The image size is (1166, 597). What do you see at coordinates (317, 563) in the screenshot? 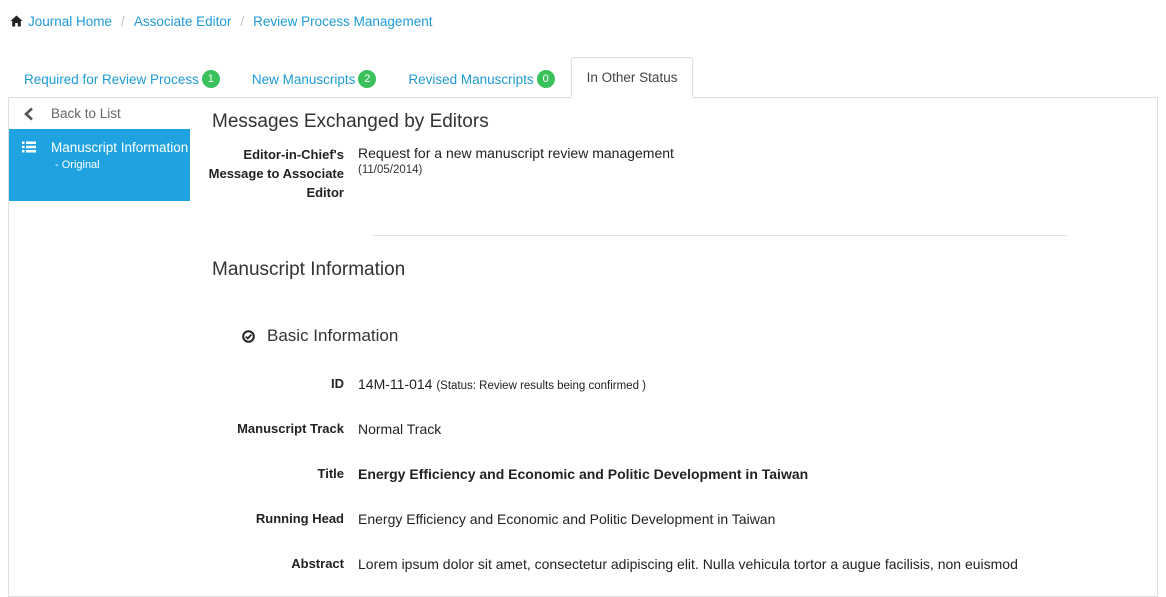
I see `field-label-abstract: Abstract` at bounding box center [317, 563].